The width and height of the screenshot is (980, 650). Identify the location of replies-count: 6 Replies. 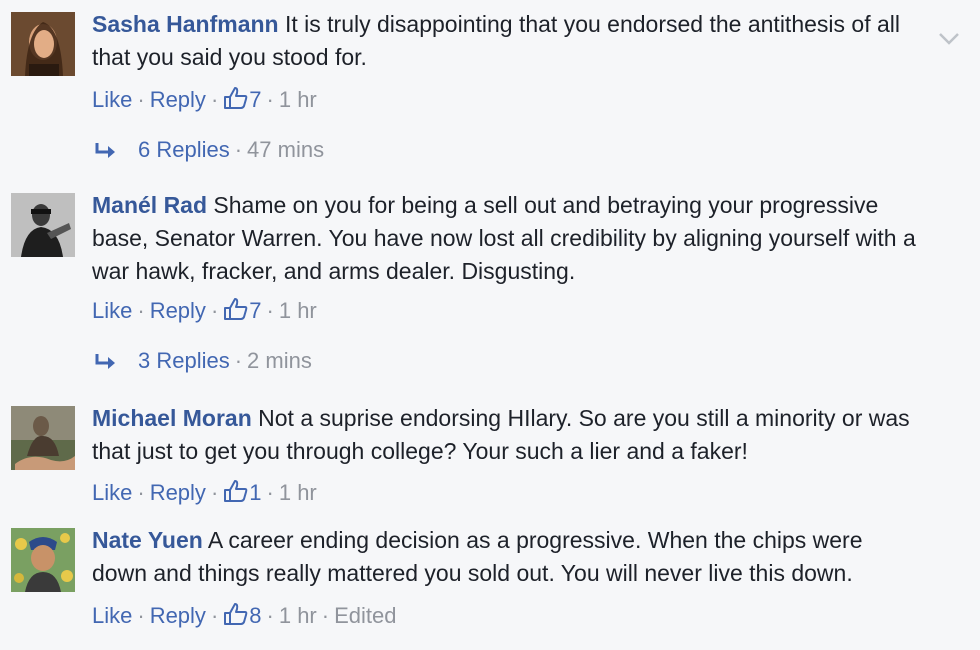
(184, 149).